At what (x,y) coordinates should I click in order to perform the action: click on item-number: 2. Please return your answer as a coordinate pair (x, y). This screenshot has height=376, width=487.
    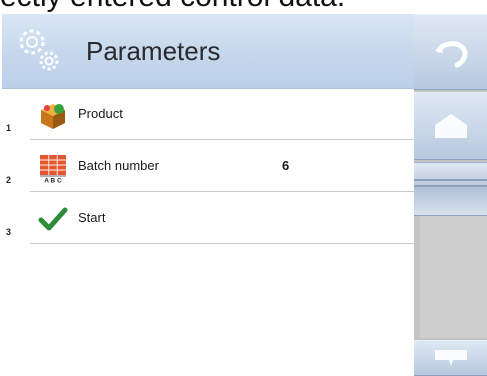
    Looking at the image, I should click on (9, 180).